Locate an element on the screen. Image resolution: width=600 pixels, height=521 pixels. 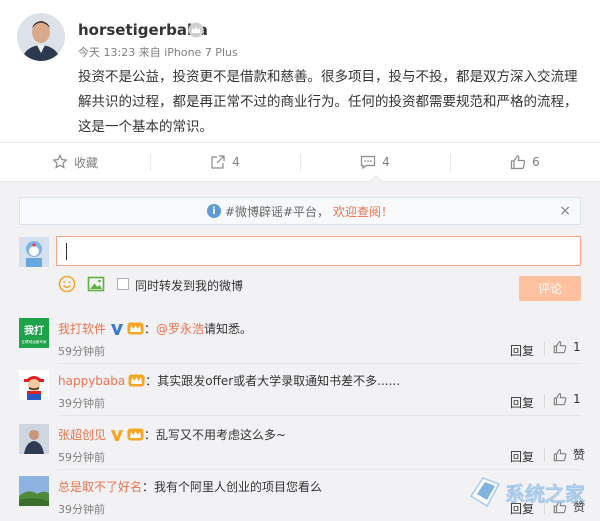
forward-checkbox is located at coordinates (123, 284).